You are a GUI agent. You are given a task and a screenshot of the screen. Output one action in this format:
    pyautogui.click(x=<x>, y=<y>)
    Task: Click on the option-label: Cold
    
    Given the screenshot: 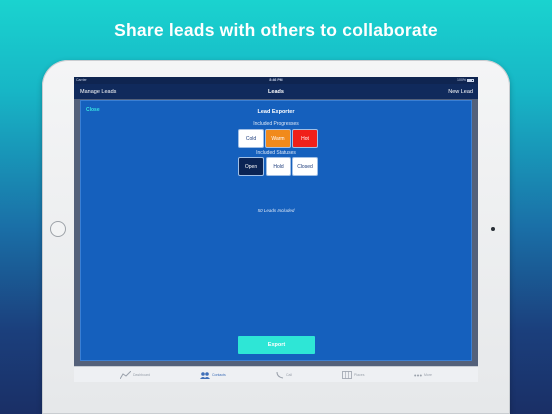 What is the action you would take?
    pyautogui.click(x=251, y=138)
    